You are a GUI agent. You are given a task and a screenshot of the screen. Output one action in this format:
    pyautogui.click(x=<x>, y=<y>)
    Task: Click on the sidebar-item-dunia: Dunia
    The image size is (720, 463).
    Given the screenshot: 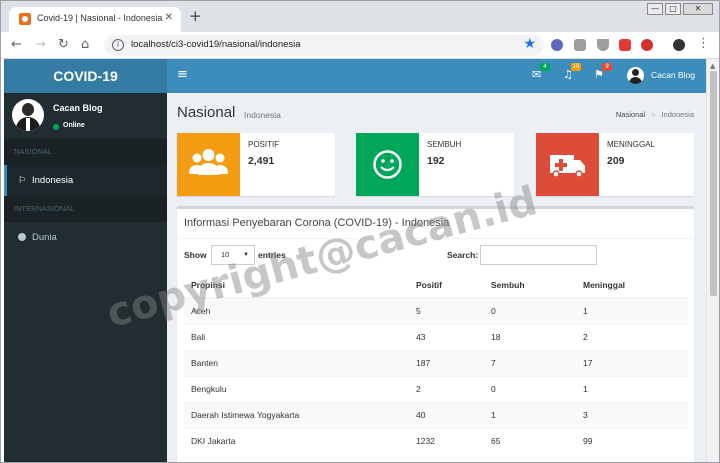 What is the action you would take?
    pyautogui.click(x=85, y=237)
    